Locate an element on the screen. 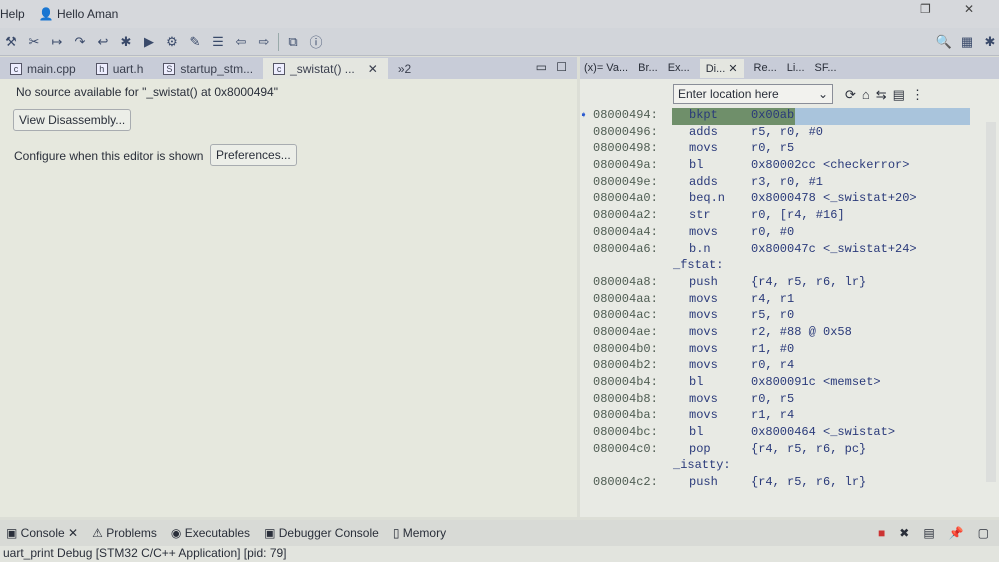 The image size is (999, 562). vertical-scrollbar is located at coordinates (991, 302).